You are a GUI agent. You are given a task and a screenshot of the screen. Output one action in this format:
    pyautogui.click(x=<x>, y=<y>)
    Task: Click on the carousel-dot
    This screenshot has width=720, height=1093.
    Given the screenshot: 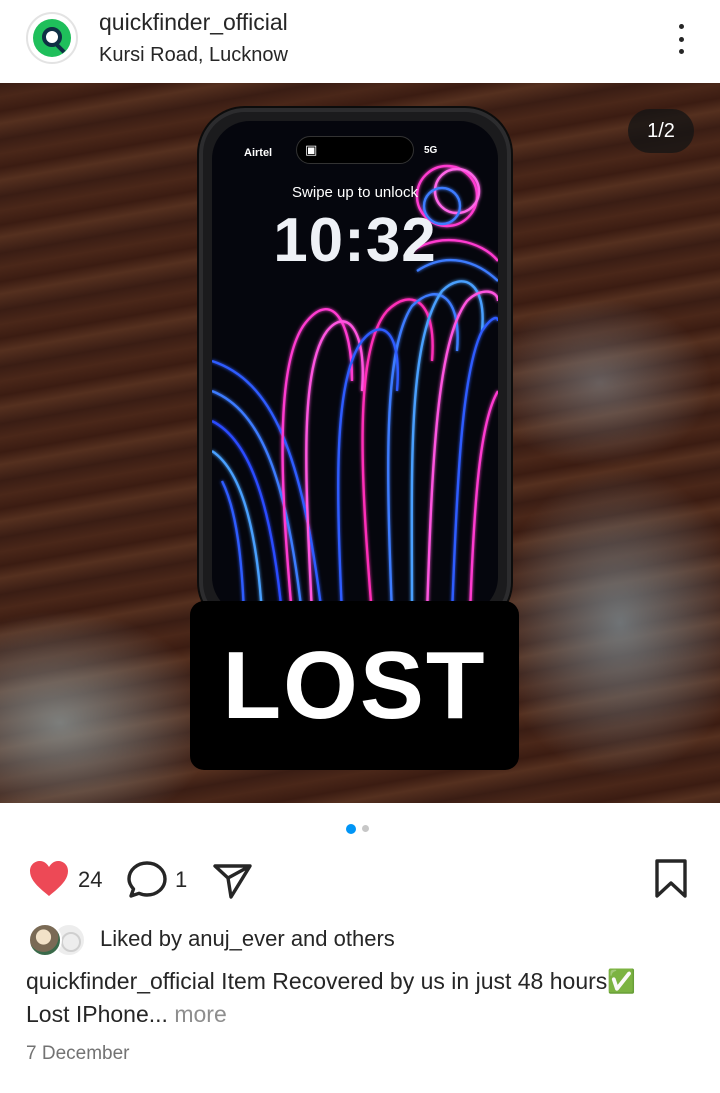 What is the action you would take?
    pyautogui.click(x=365, y=828)
    